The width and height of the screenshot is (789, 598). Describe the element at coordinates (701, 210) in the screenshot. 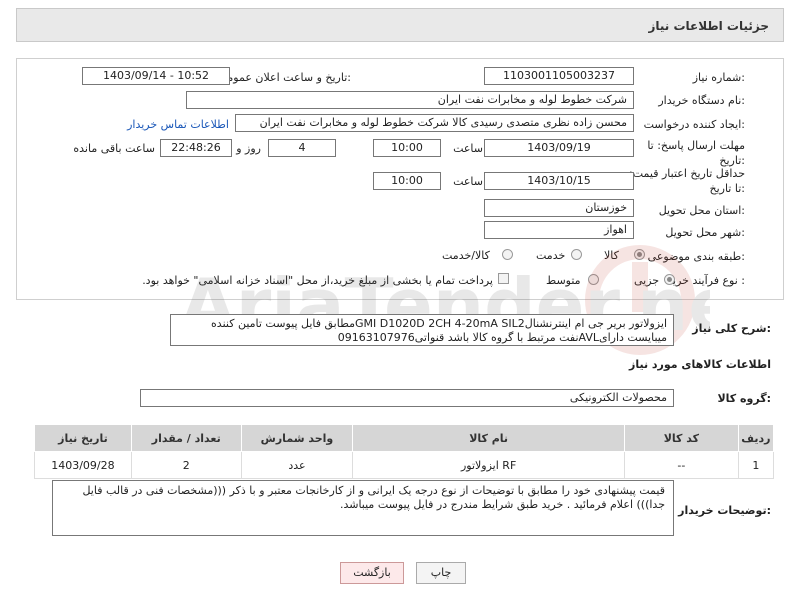

I see `province-label: استان محل تحویل:` at that location.